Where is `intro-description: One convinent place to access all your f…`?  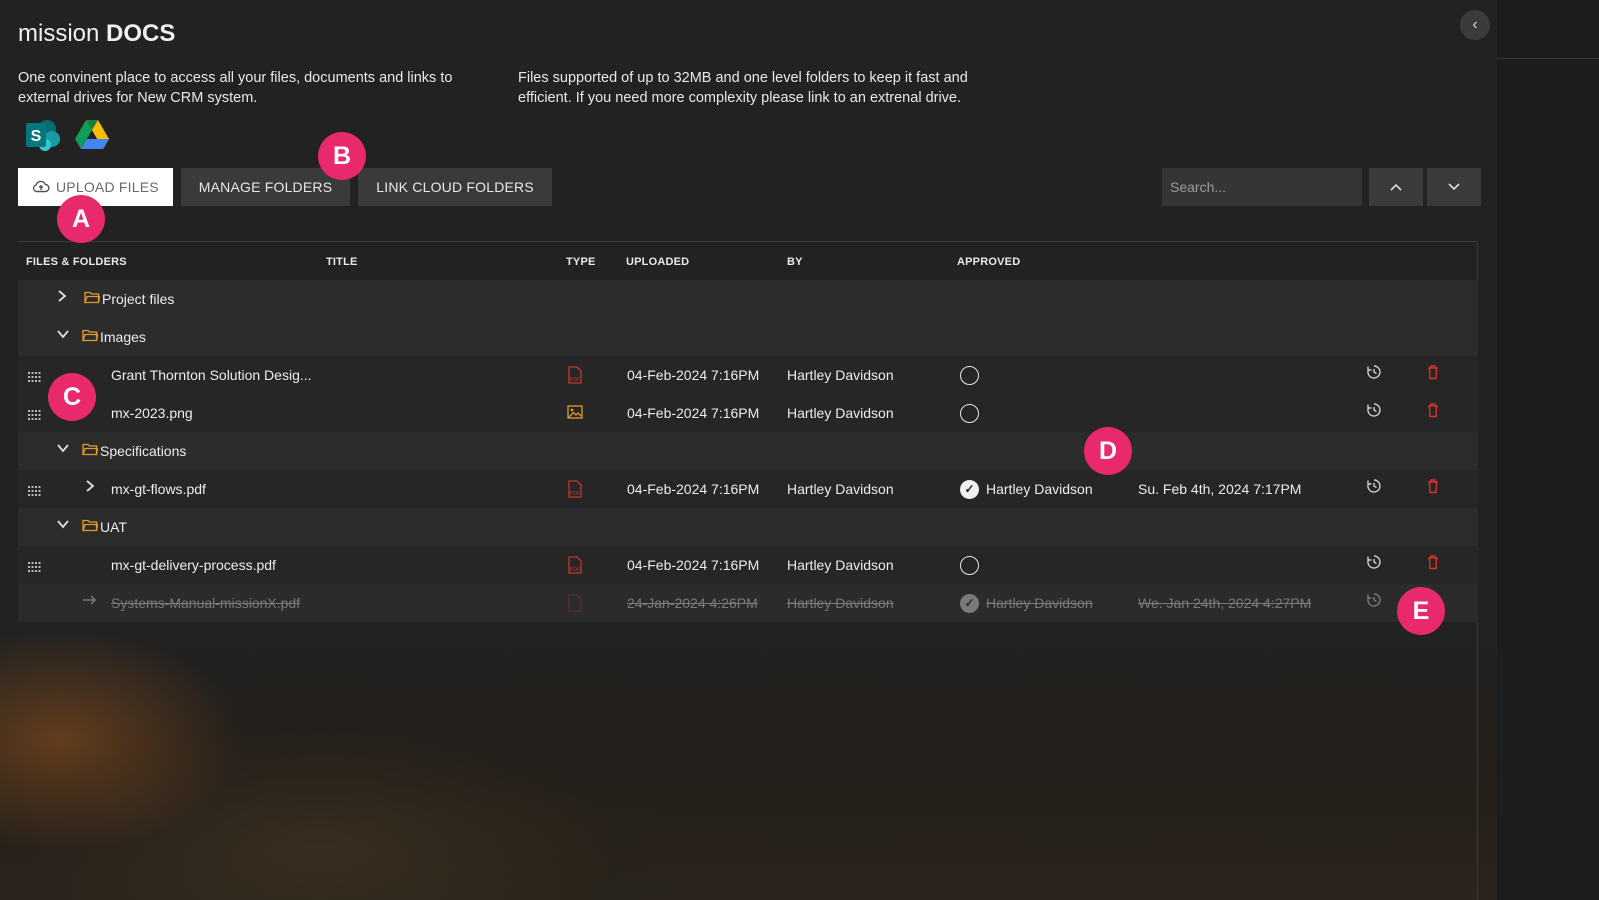
intro-description: One convinent place to access all your f… is located at coordinates (235, 88).